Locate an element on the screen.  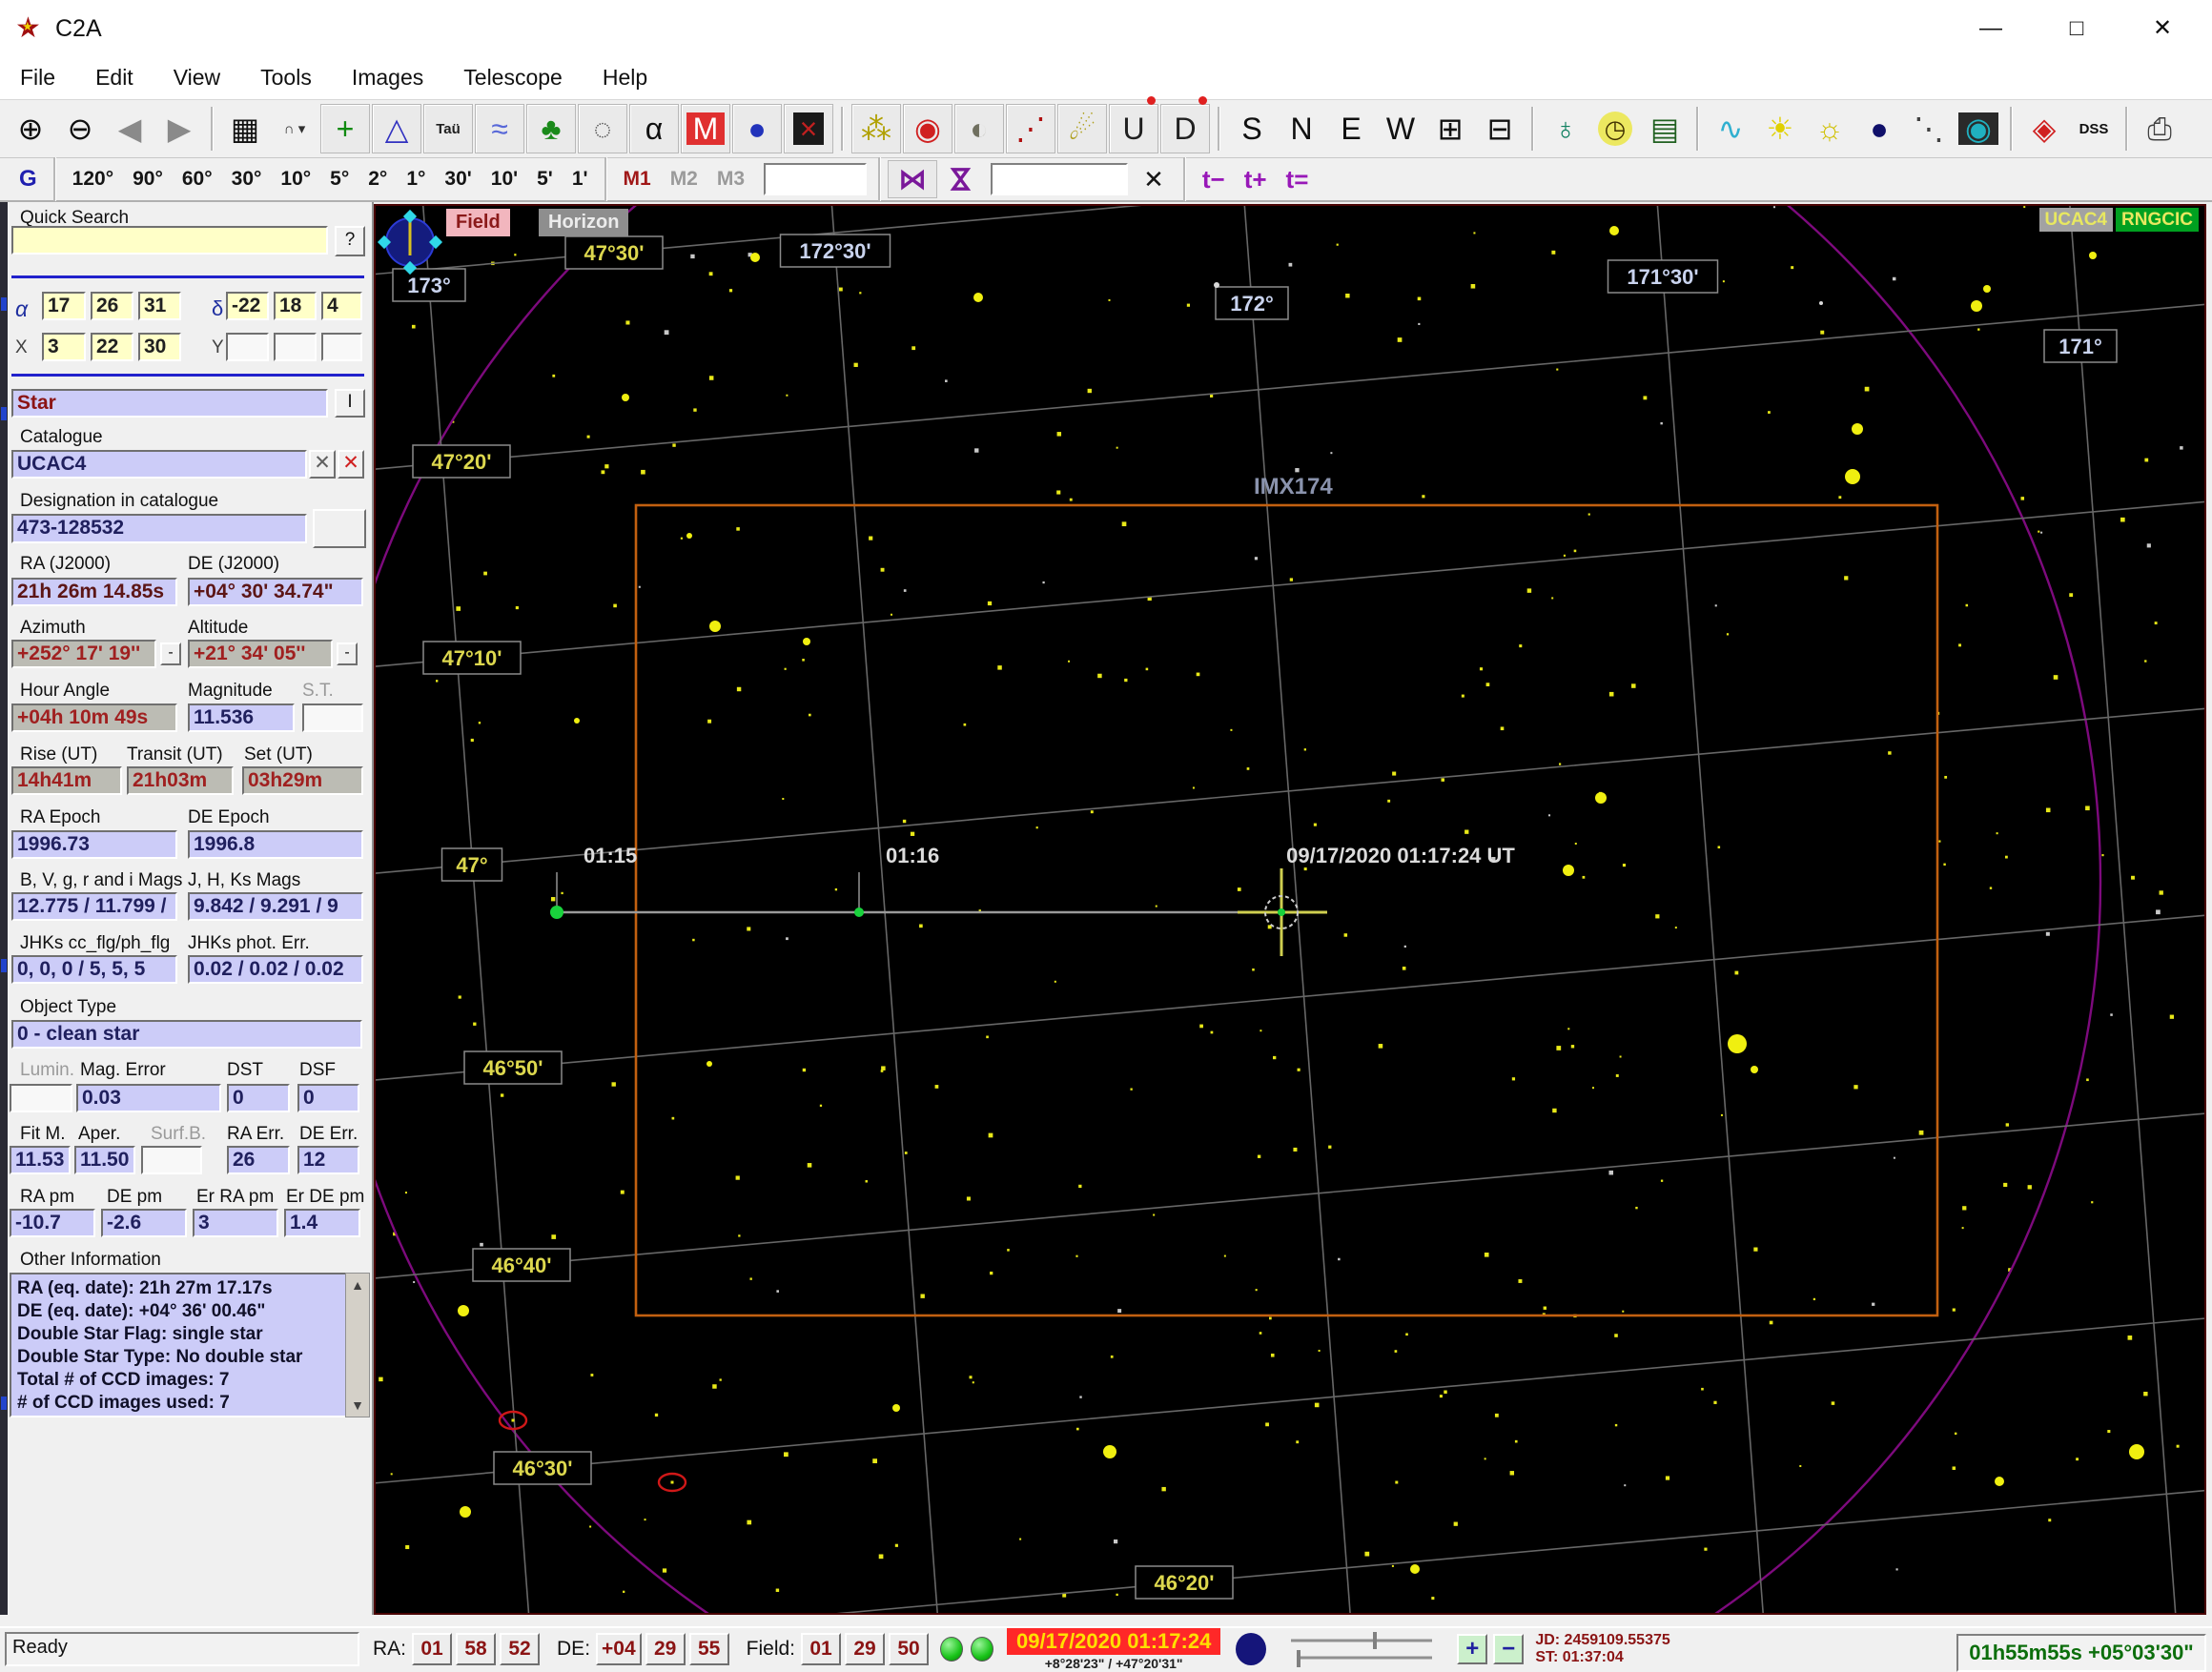
zoom-level-90deg: 90° is located at coordinates (148, 179).